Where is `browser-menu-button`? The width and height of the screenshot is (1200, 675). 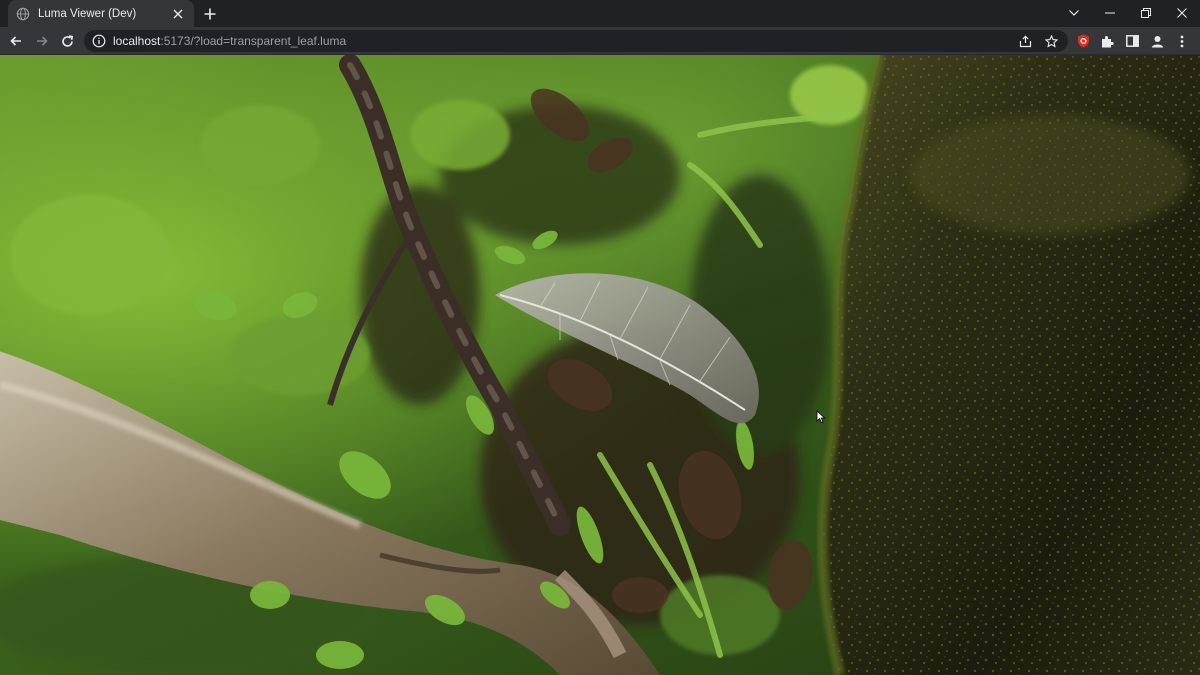 browser-menu-button is located at coordinates (1182, 41).